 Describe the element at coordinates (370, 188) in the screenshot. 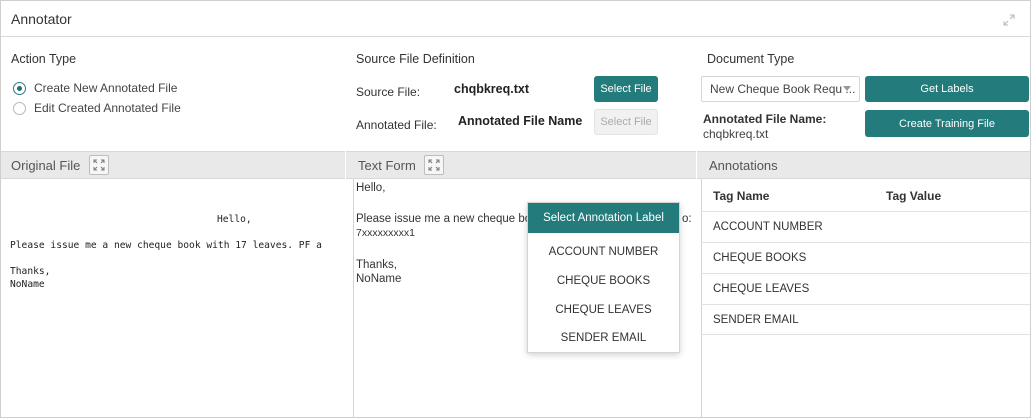

I see `text-form-greeting: Hello,` at that location.